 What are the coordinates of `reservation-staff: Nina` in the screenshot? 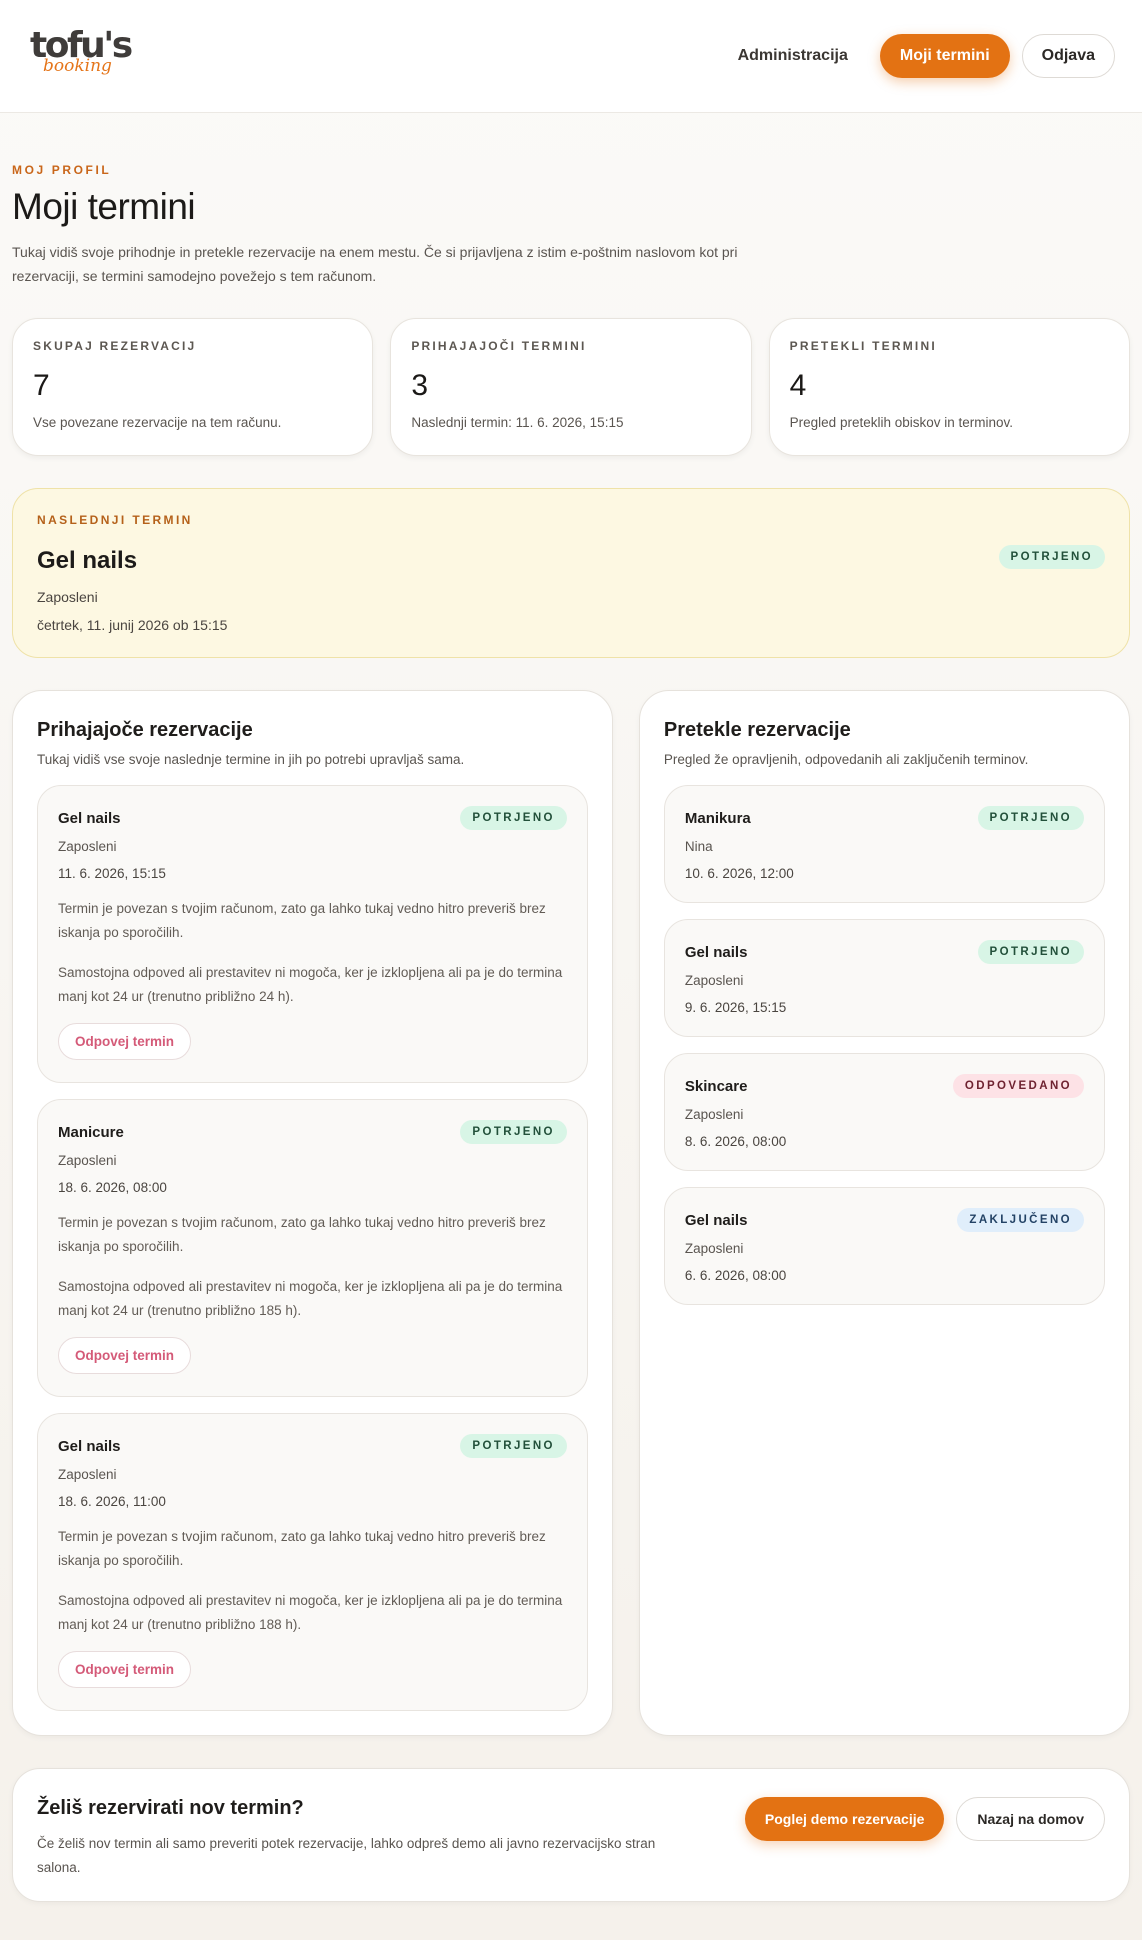 It's located at (698, 846).